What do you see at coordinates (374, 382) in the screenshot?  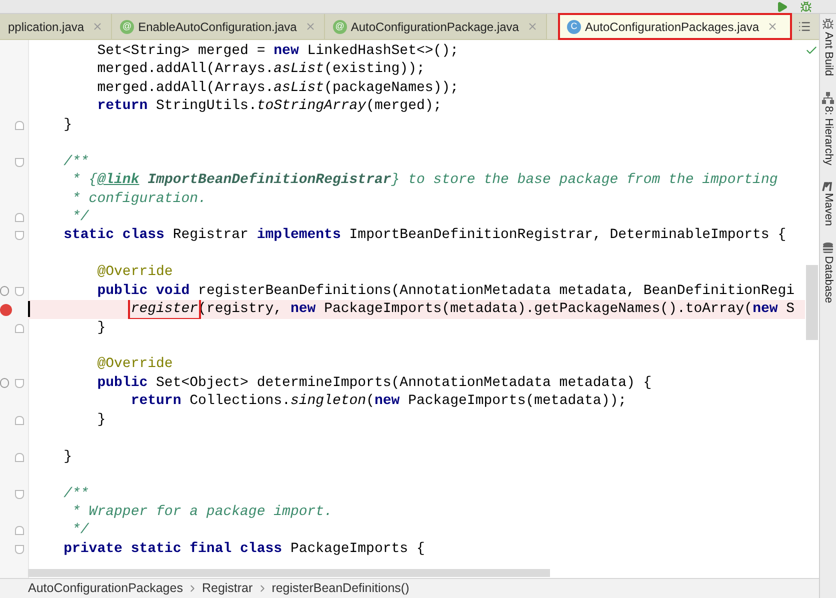 I see `code-line: public Set<Object> determineImports(AnnotationMetadata metadata) {` at bounding box center [374, 382].